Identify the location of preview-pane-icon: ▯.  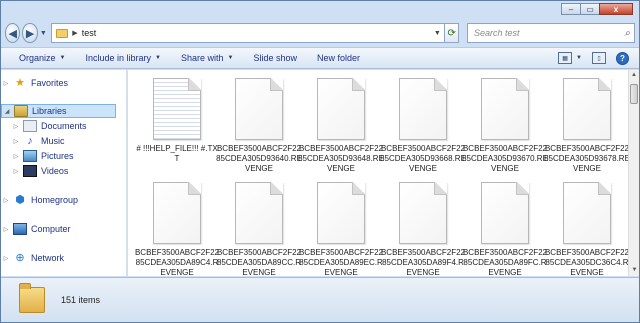
(599, 58).